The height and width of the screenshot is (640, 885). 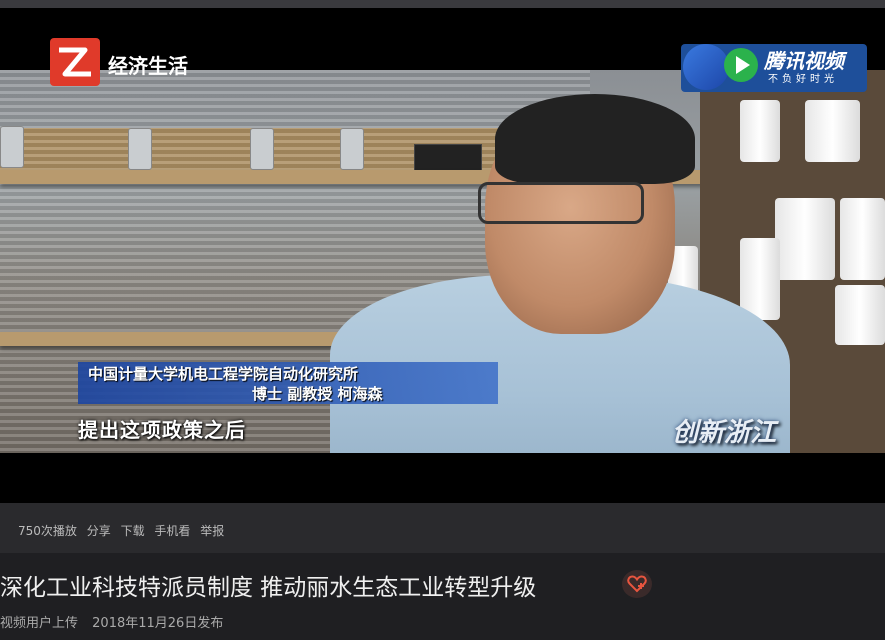 I want to click on person-hair, so click(x=595, y=139).